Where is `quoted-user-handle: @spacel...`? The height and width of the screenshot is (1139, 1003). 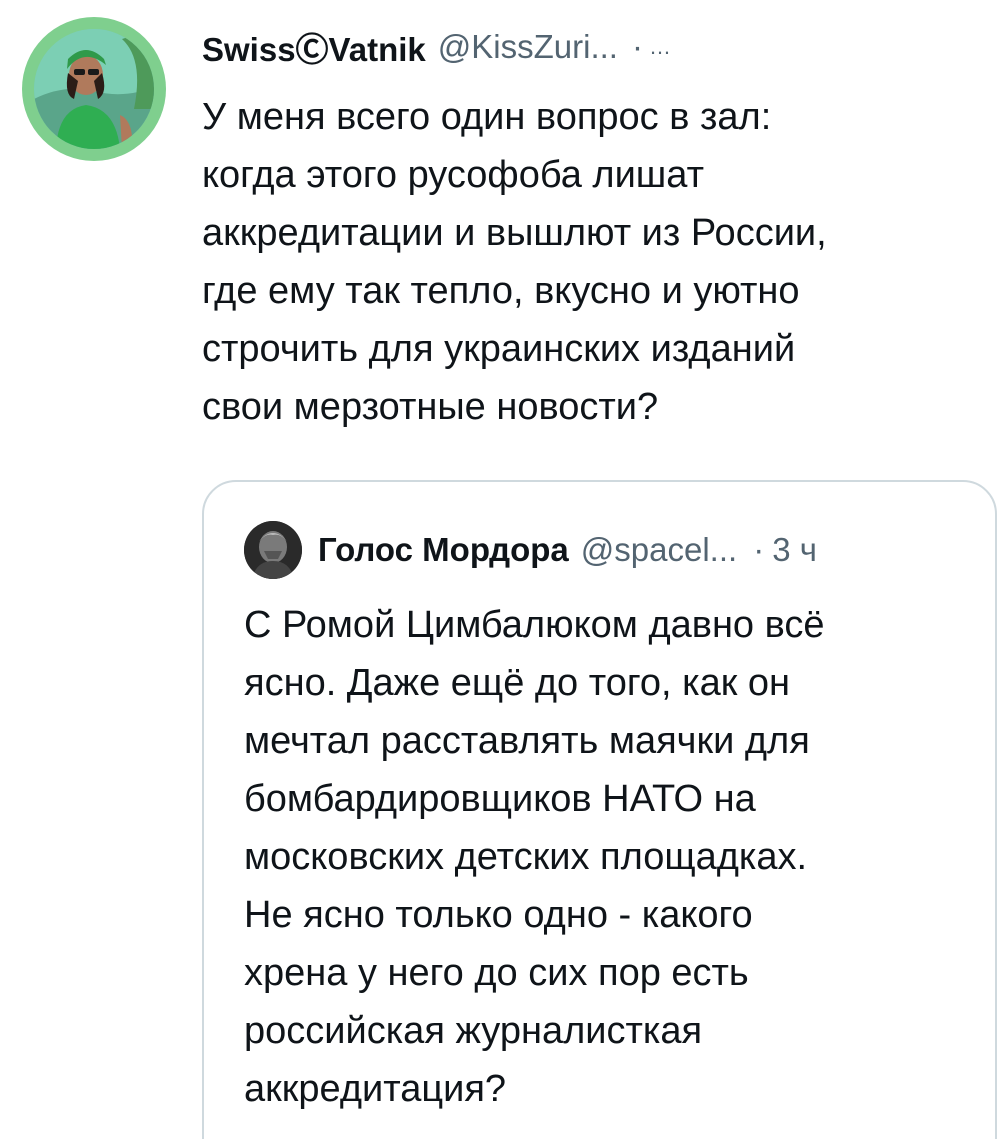 quoted-user-handle: @spacel... is located at coordinates (659, 550).